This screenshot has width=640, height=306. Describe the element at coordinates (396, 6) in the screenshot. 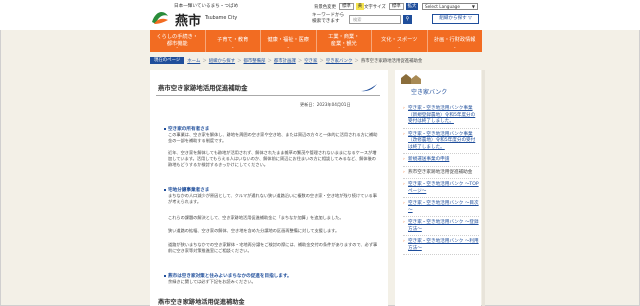

I see `font-standard-button: 標準` at that location.